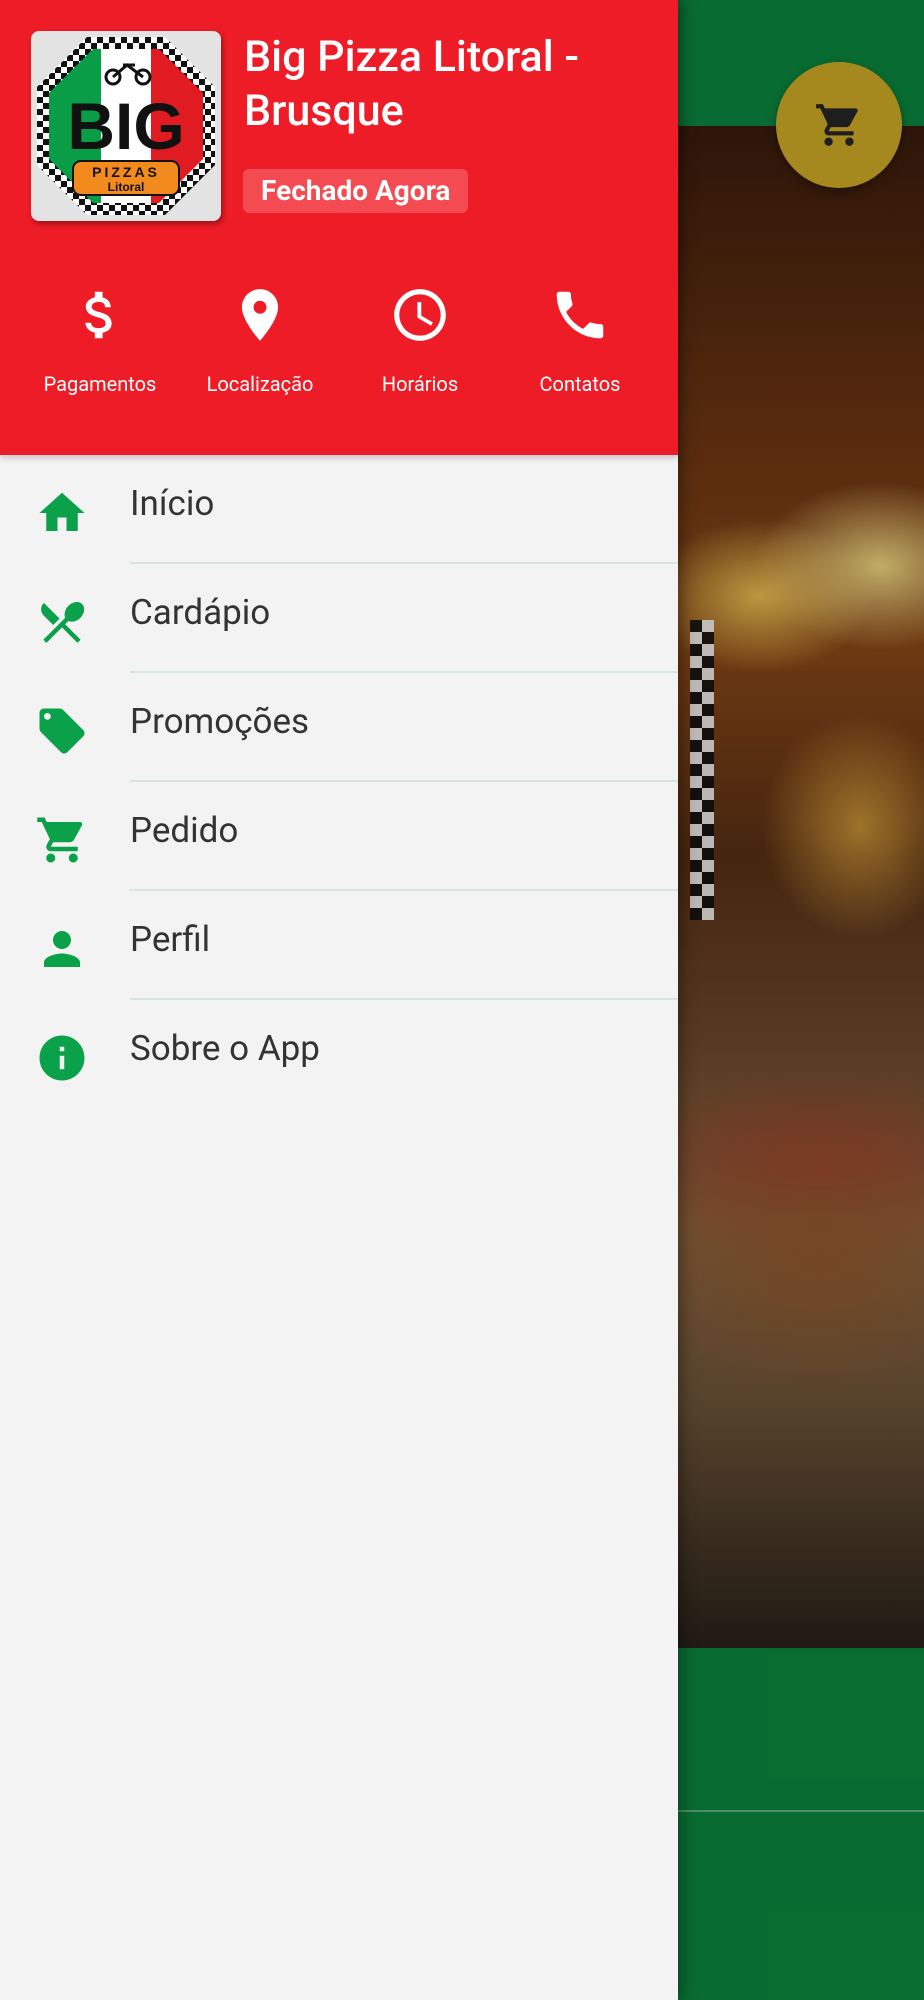  What do you see at coordinates (126, 187) in the screenshot?
I see `logo-litoral-text: Litoral` at bounding box center [126, 187].